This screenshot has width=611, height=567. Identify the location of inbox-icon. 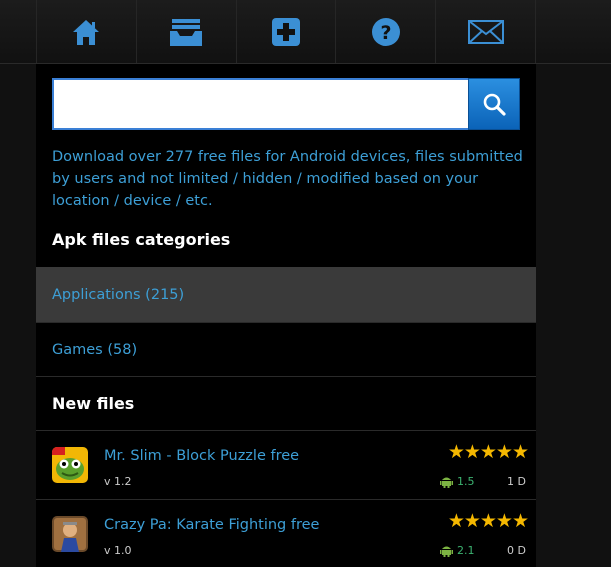
(186, 32).